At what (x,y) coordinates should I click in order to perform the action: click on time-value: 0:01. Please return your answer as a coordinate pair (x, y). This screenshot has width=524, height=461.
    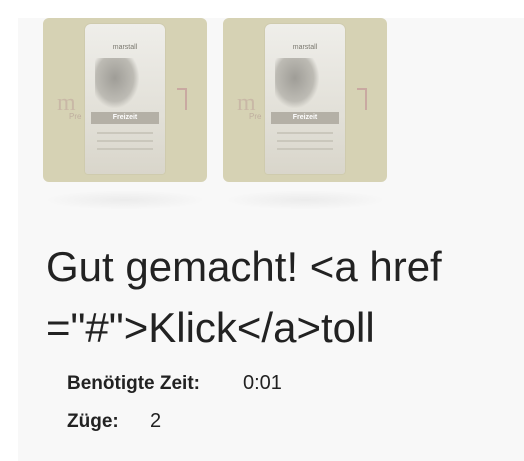
    Looking at the image, I should click on (262, 383).